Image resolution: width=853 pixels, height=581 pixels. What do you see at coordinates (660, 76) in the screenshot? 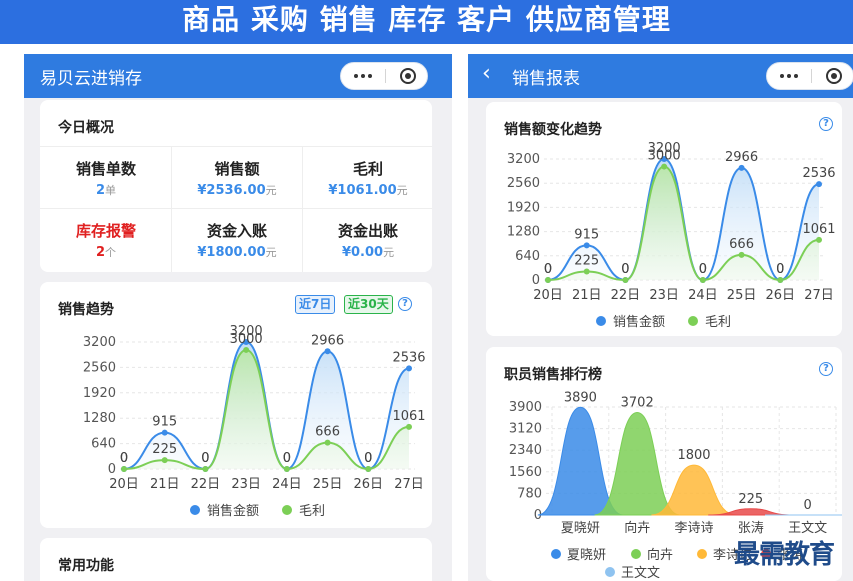
I see `navigation-bar: ‹ 销售报表` at bounding box center [660, 76].